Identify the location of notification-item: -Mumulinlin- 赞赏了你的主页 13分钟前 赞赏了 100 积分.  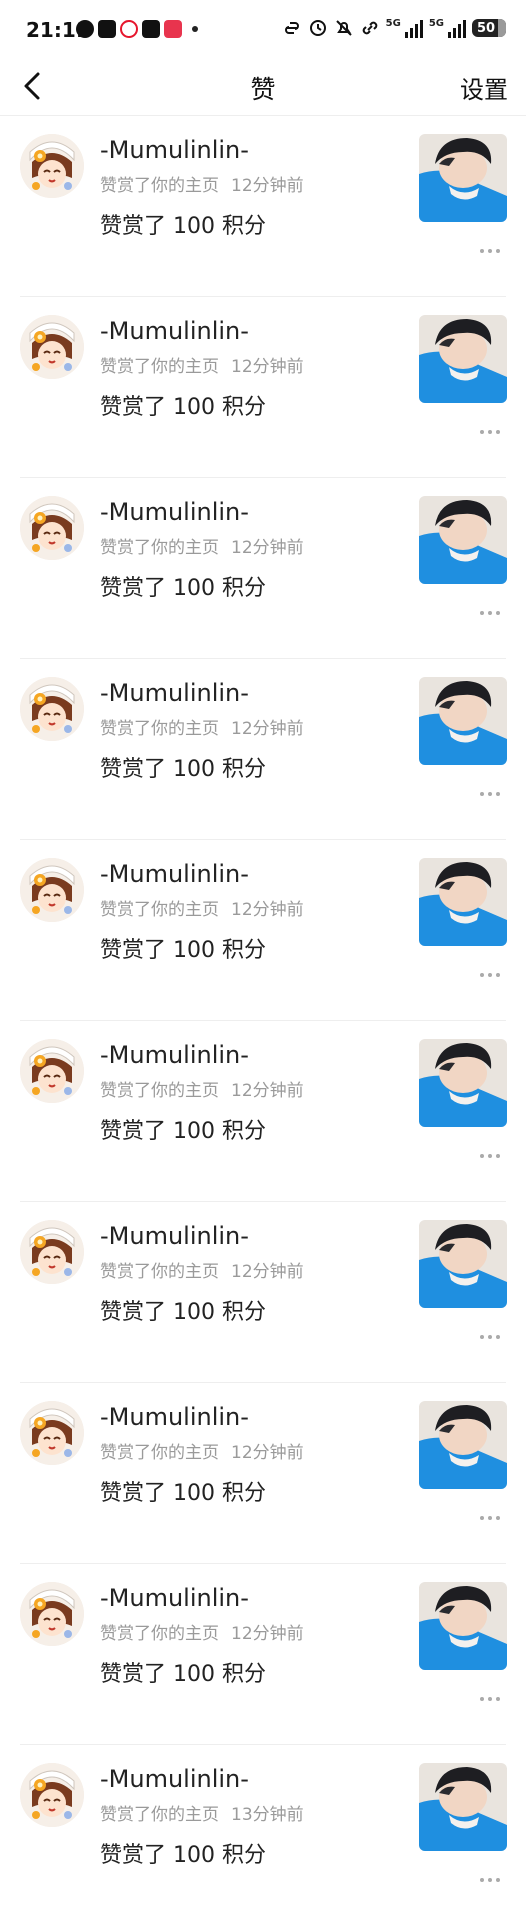
(263, 1829).